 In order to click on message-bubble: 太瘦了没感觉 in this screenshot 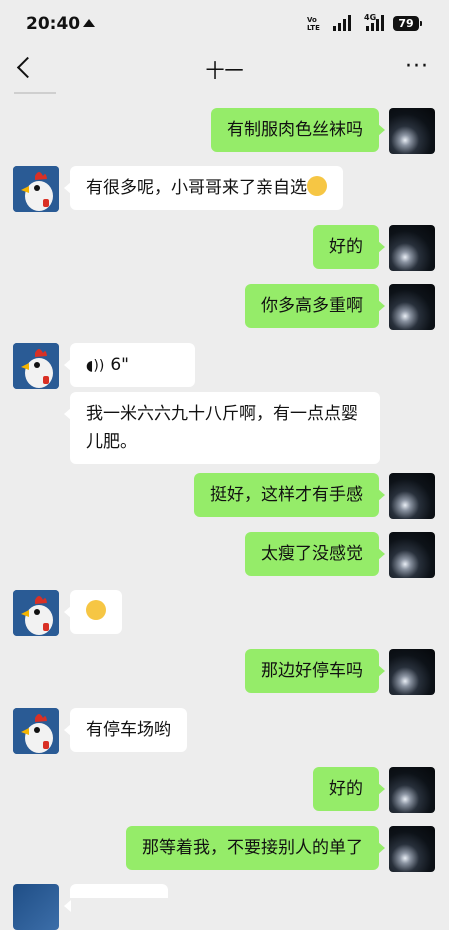, I will do `click(315, 554)`.